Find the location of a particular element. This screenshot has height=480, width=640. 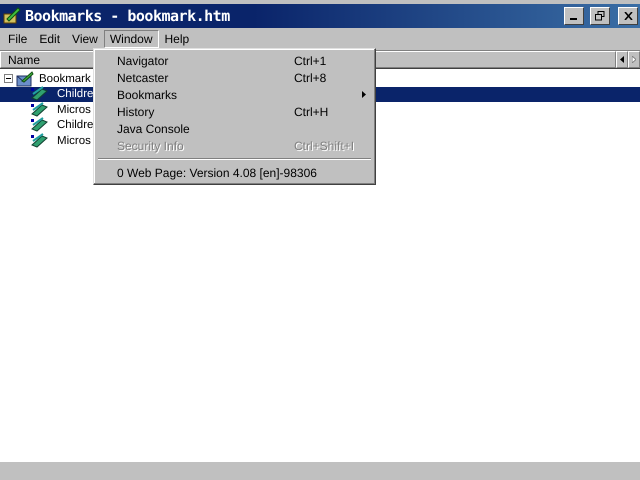

collapse-icon is located at coordinates (8, 79).